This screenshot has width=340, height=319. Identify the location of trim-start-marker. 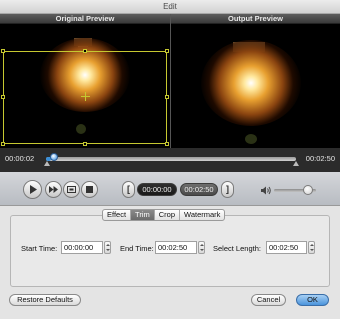
(47, 163).